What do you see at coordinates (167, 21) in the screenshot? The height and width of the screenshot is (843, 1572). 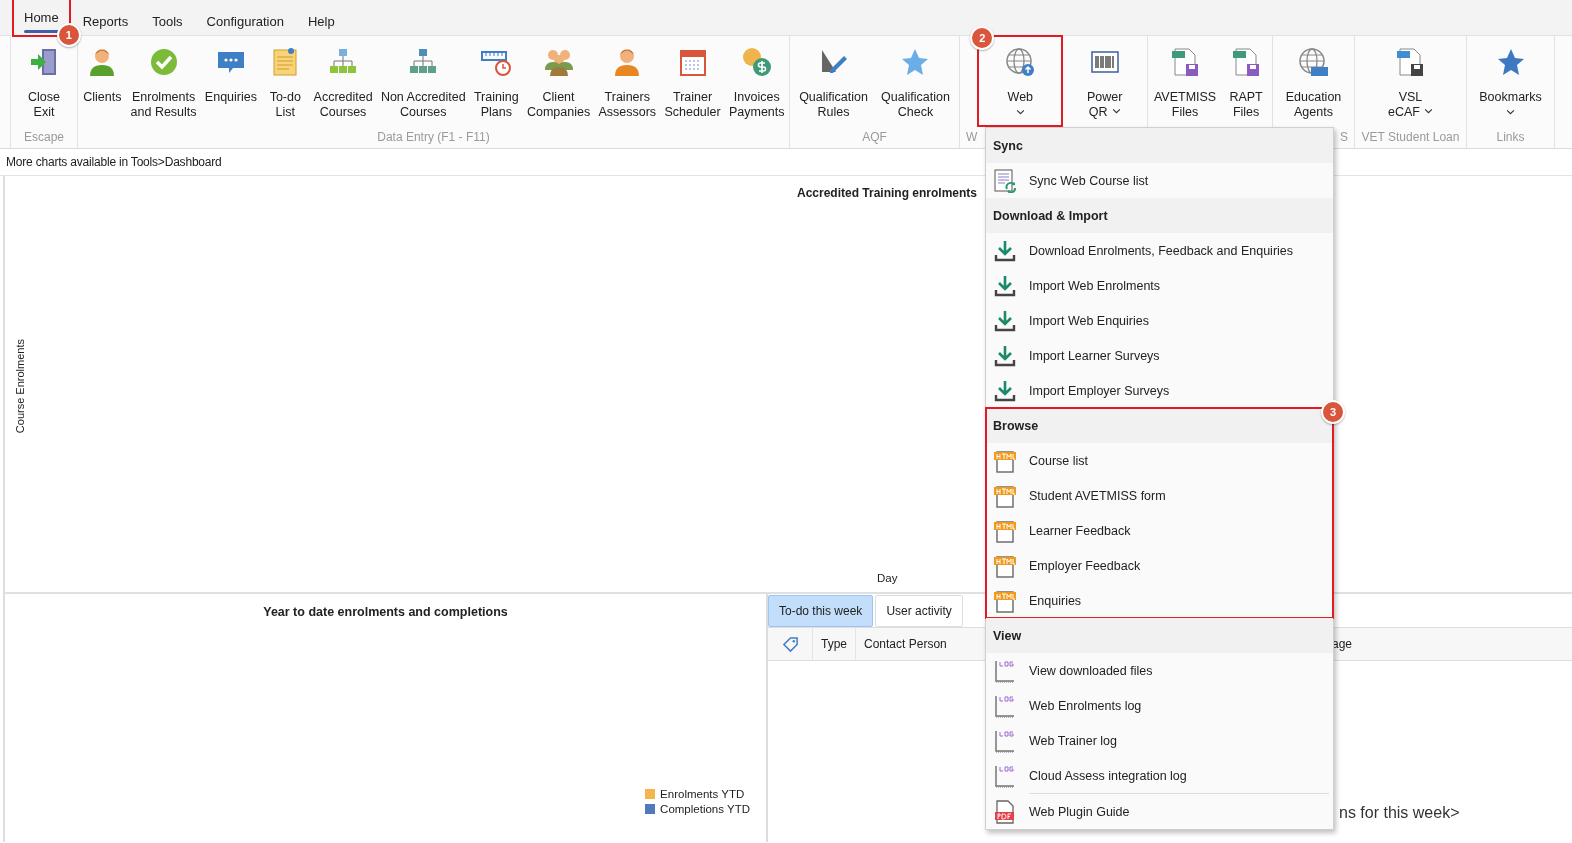 I see `menu-tab: Tools` at bounding box center [167, 21].